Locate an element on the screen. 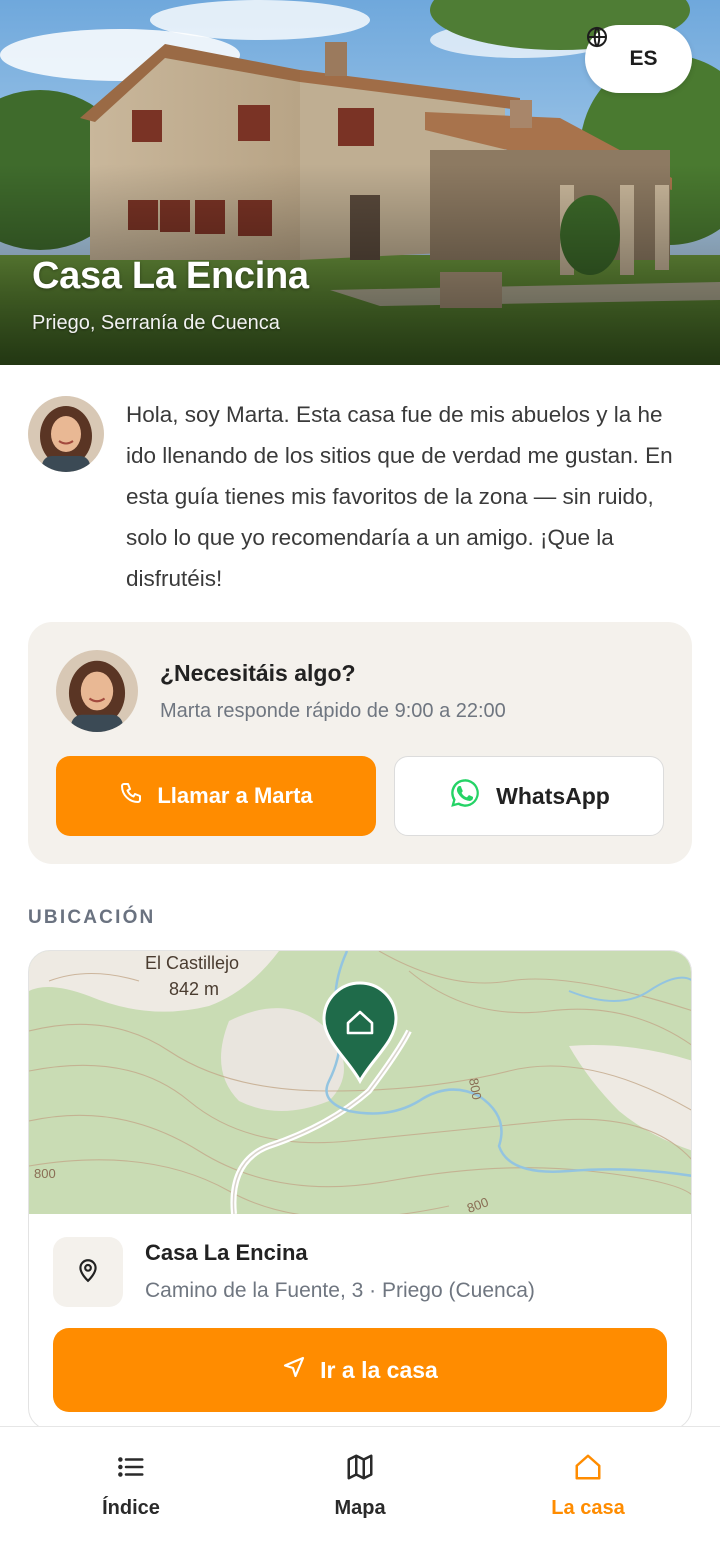  map-contour-label: 800 is located at coordinates (45, 1173).